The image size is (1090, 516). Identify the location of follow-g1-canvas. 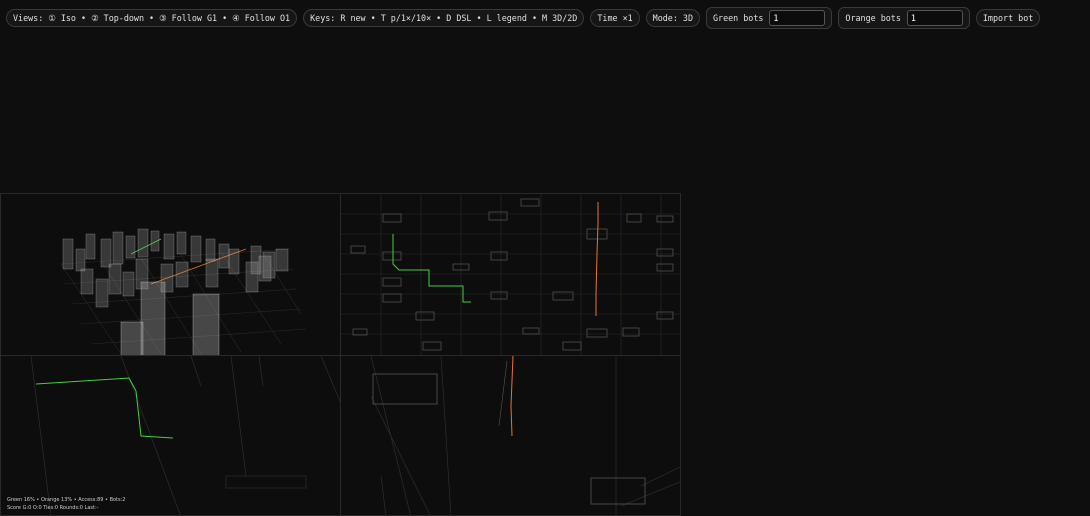
(185, 435).